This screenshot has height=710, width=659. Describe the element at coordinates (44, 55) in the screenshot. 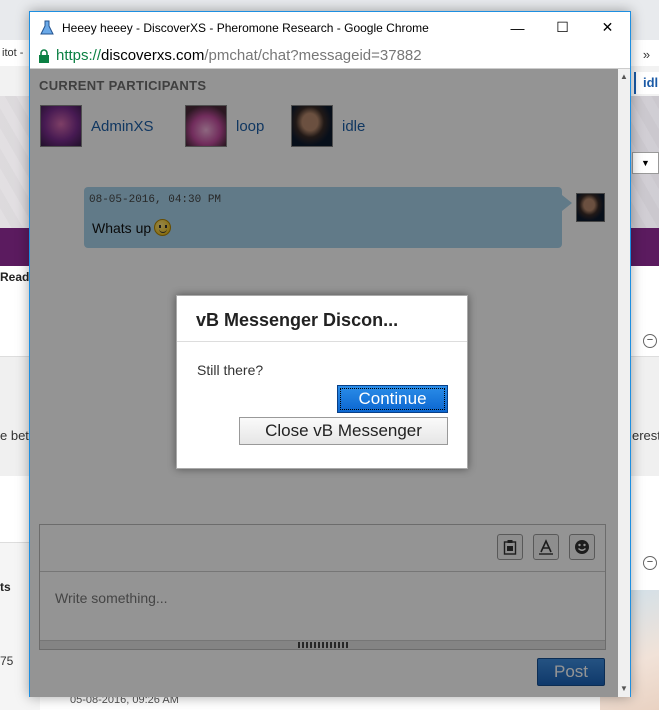

I see `lock-icon` at that location.